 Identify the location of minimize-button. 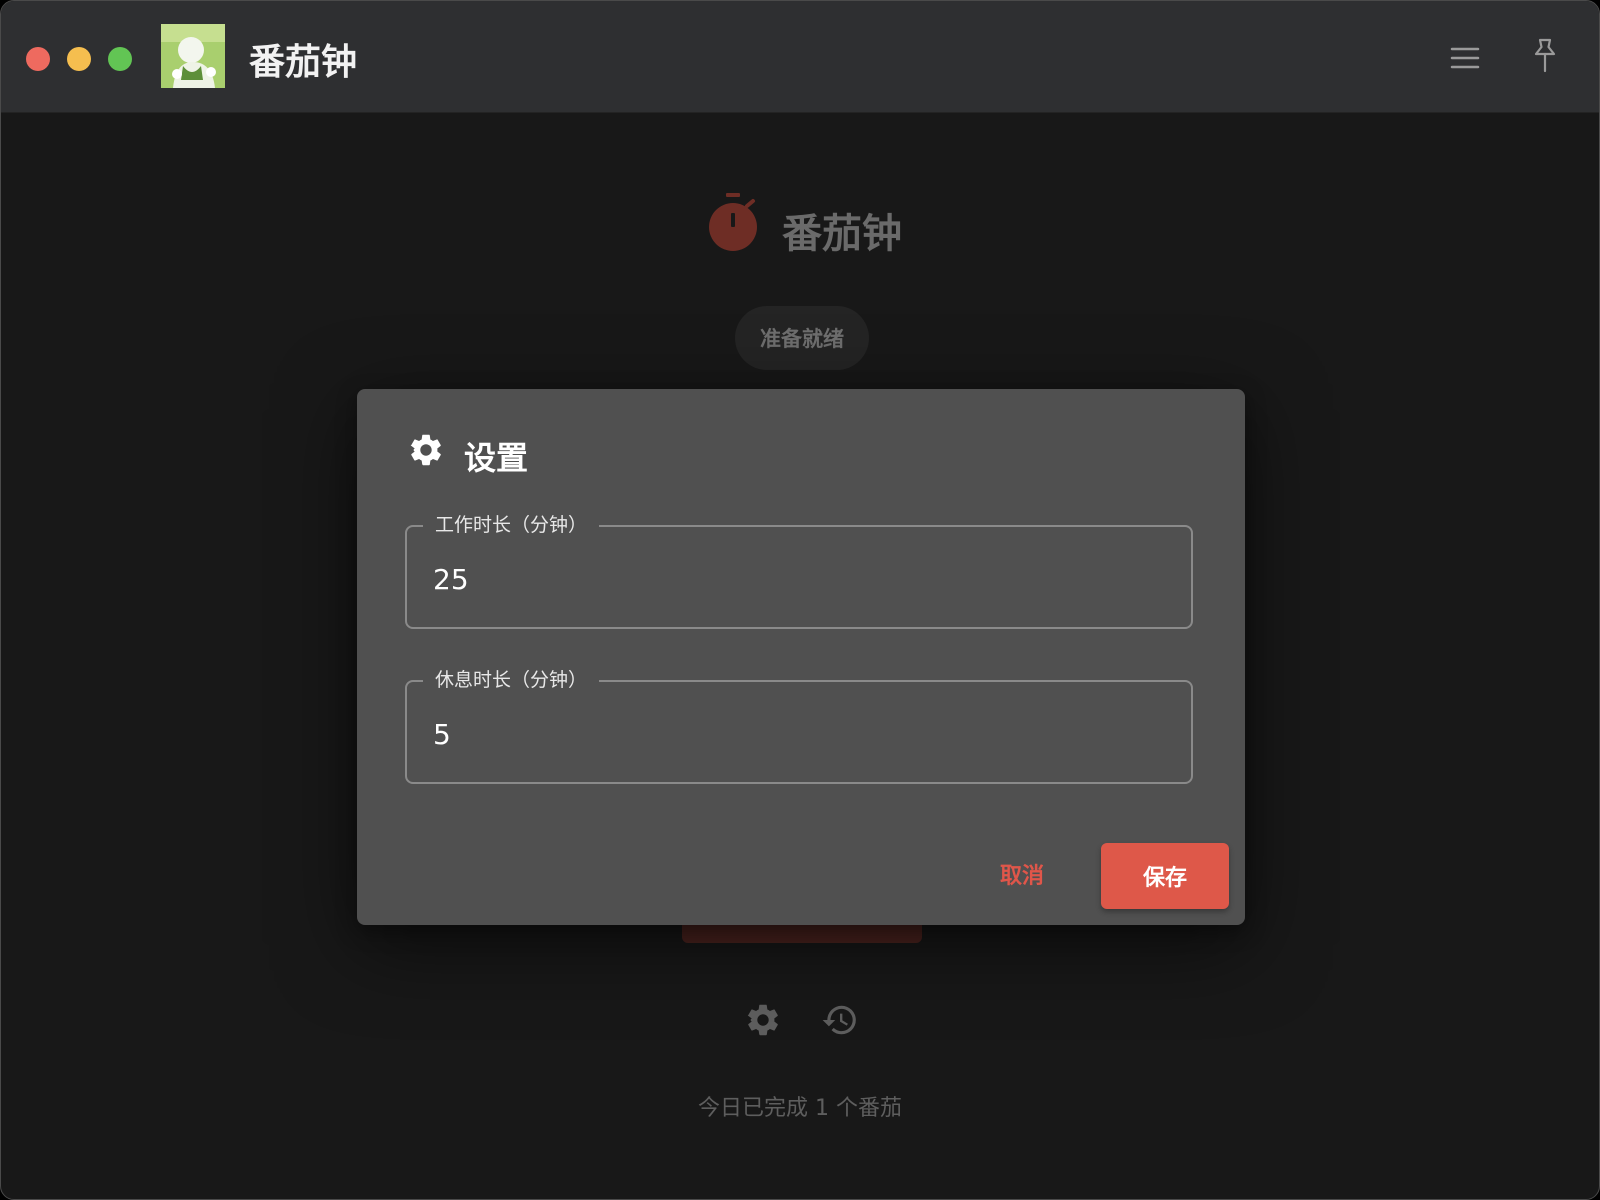
(79, 59).